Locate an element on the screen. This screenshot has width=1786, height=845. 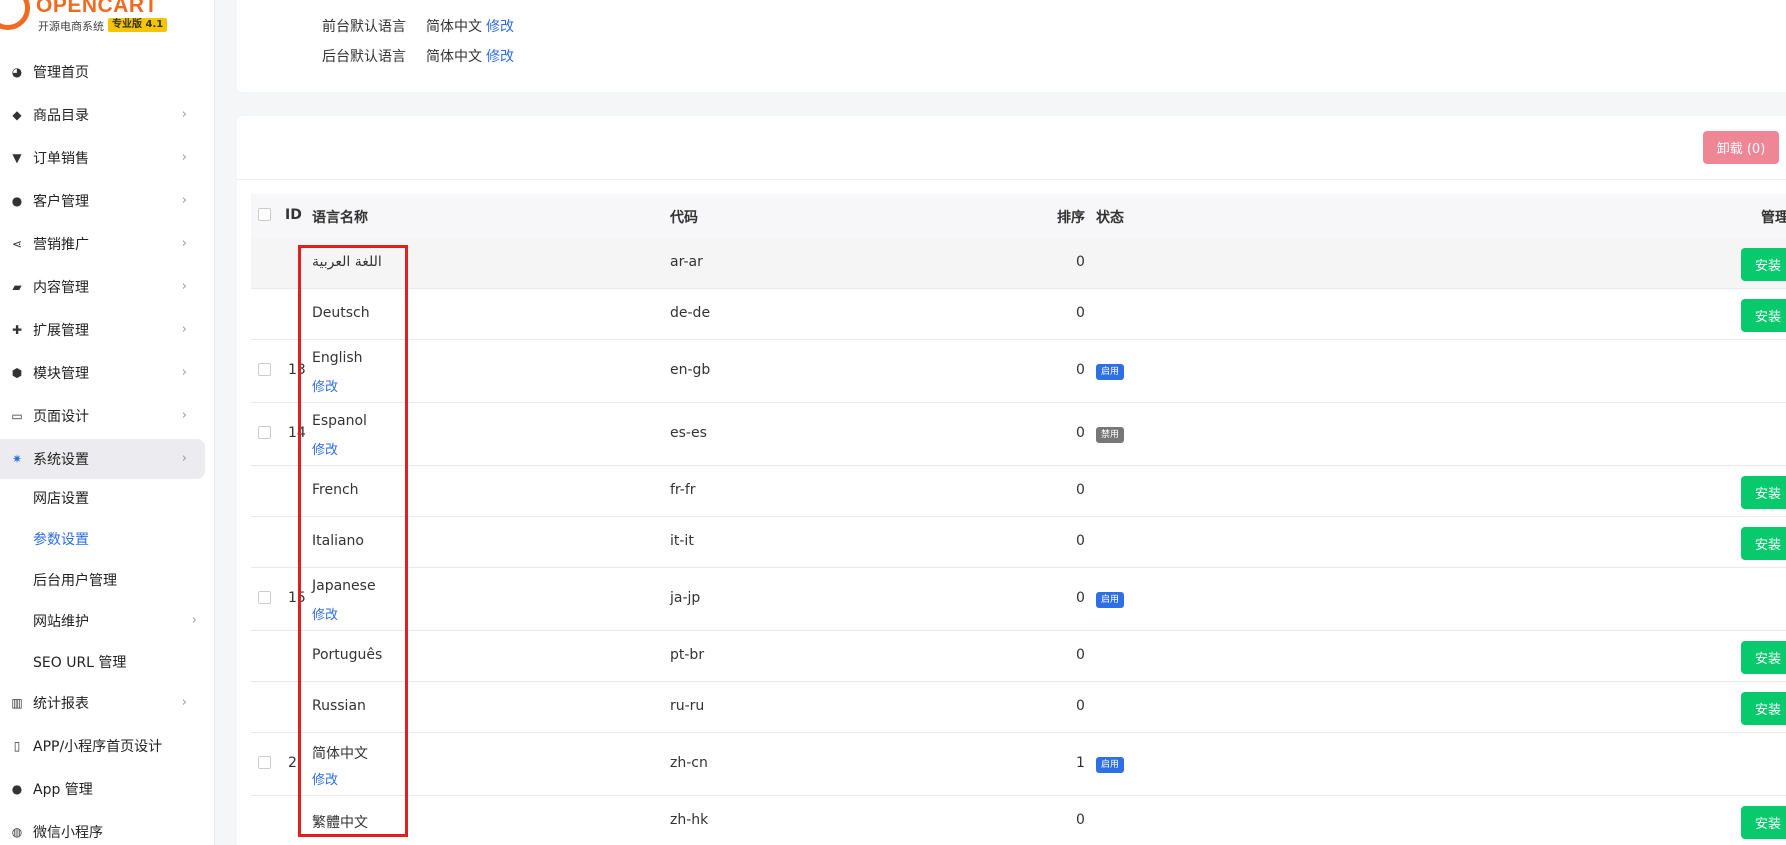
apple-icon: ● is located at coordinates (17, 789).